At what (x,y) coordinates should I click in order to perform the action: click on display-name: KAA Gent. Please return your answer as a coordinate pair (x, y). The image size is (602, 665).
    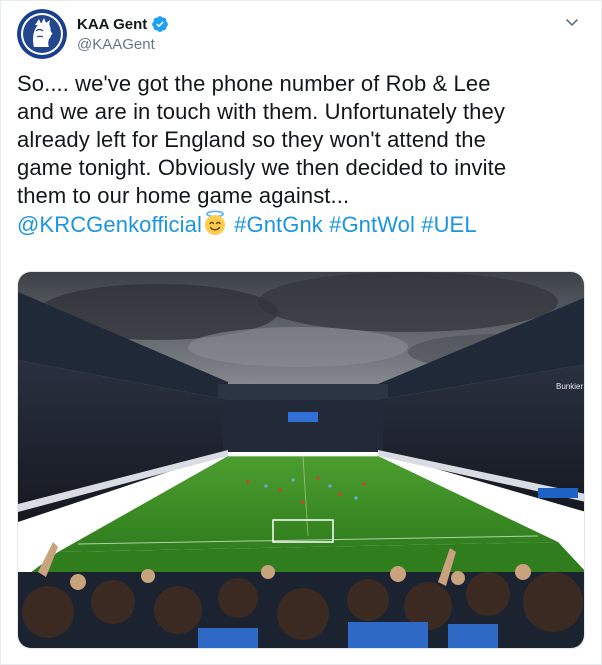
    Looking at the image, I should click on (112, 24).